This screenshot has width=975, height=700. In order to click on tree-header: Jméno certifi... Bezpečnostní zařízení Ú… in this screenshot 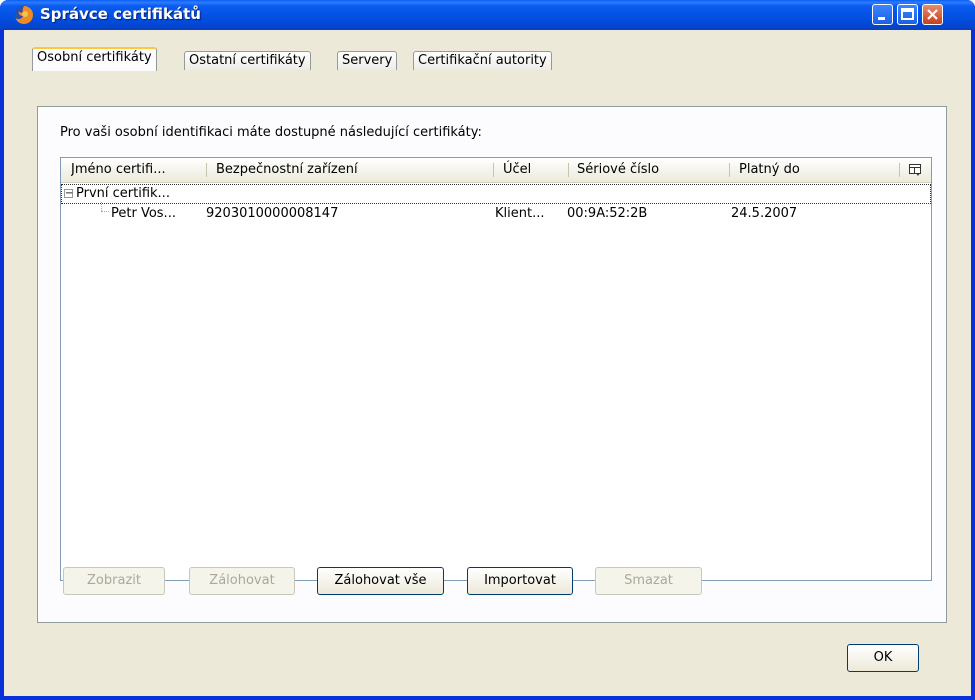, I will do `click(496, 170)`.